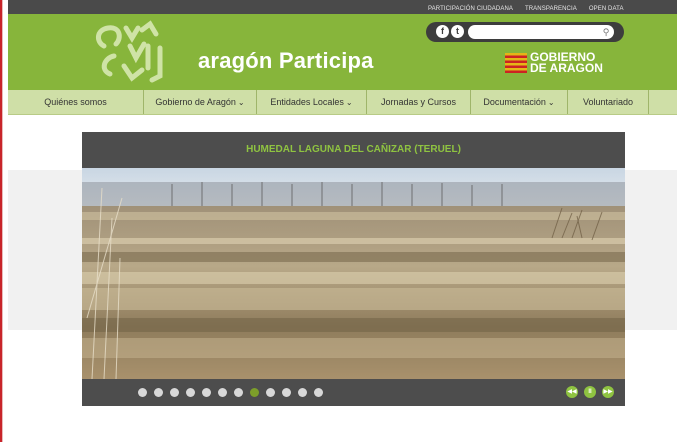 The width and height of the screenshot is (677, 442). What do you see at coordinates (590, 392) in the screenshot?
I see `pause-icon: II` at bounding box center [590, 392].